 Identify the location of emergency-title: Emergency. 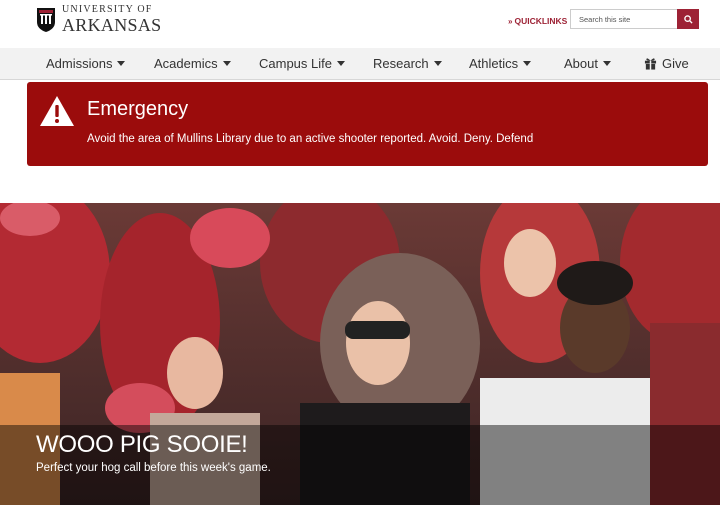
(138, 109).